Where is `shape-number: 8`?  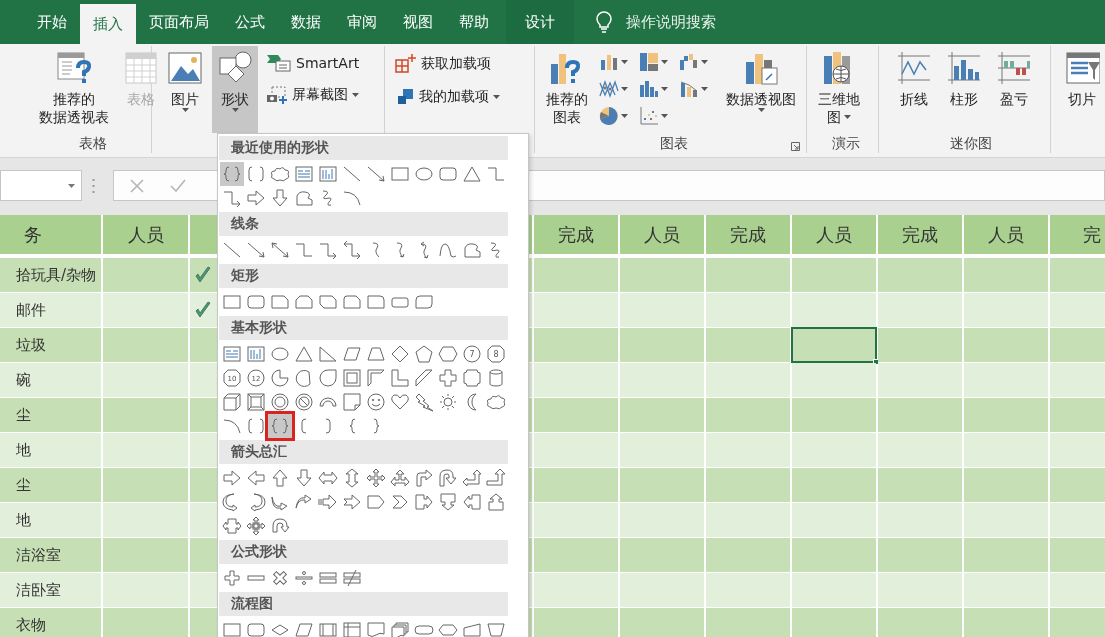
shape-number: 8 is located at coordinates (496, 354).